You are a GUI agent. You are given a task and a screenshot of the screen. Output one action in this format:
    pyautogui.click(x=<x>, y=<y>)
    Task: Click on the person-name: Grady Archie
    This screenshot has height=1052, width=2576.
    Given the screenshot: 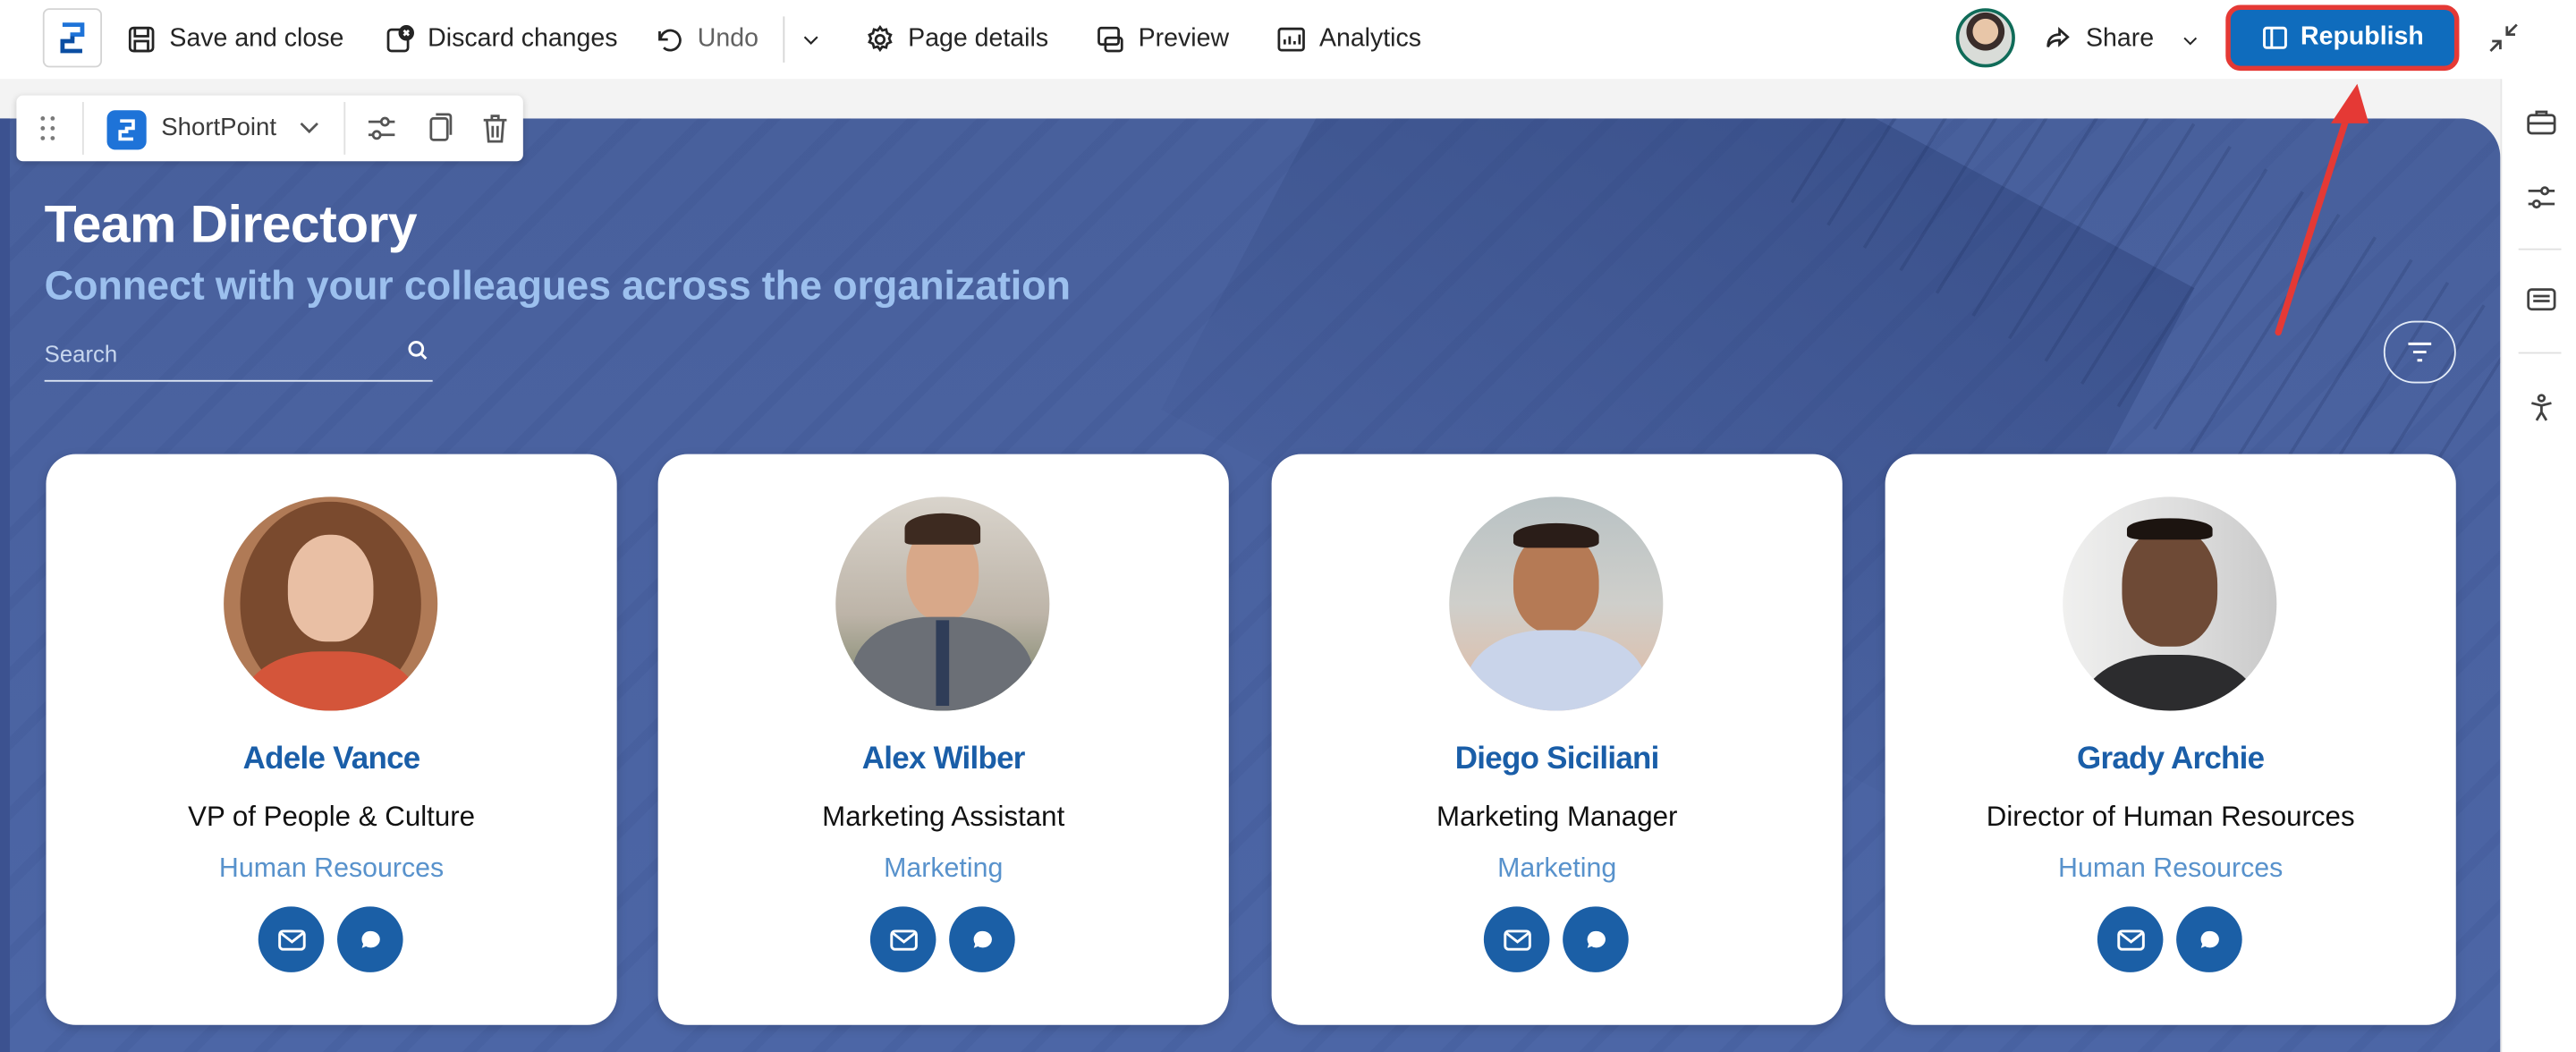 What is the action you would take?
    pyautogui.click(x=2170, y=759)
    